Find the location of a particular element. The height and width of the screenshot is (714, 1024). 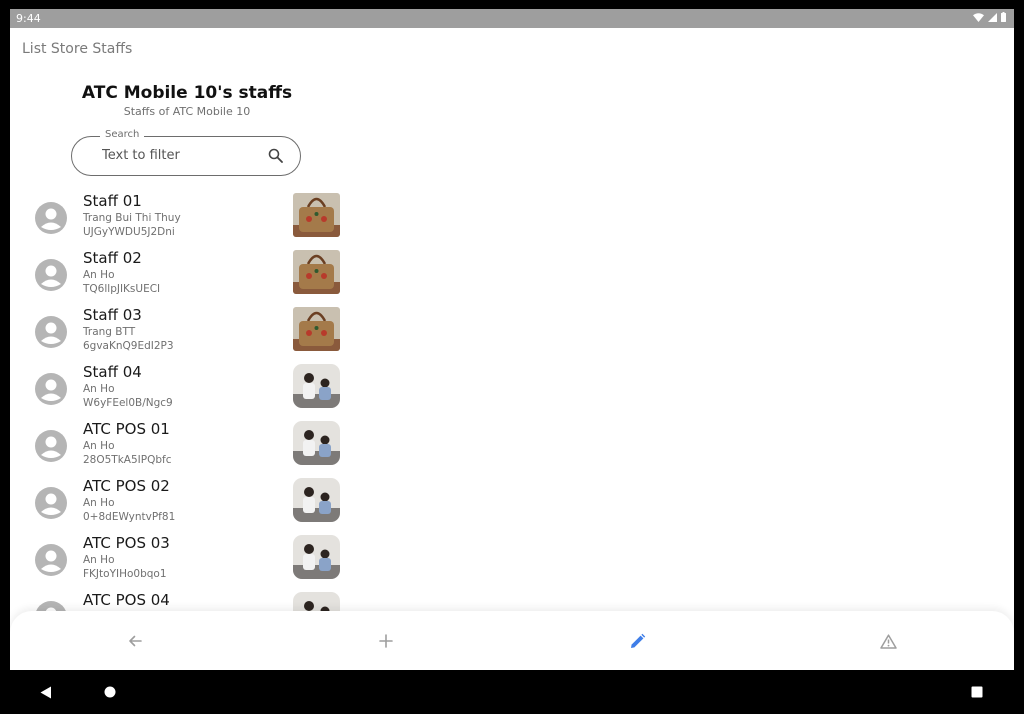

staff-info: Staff 04 An Ho W6yFEel0B/Ngc9 is located at coordinates (128, 386).